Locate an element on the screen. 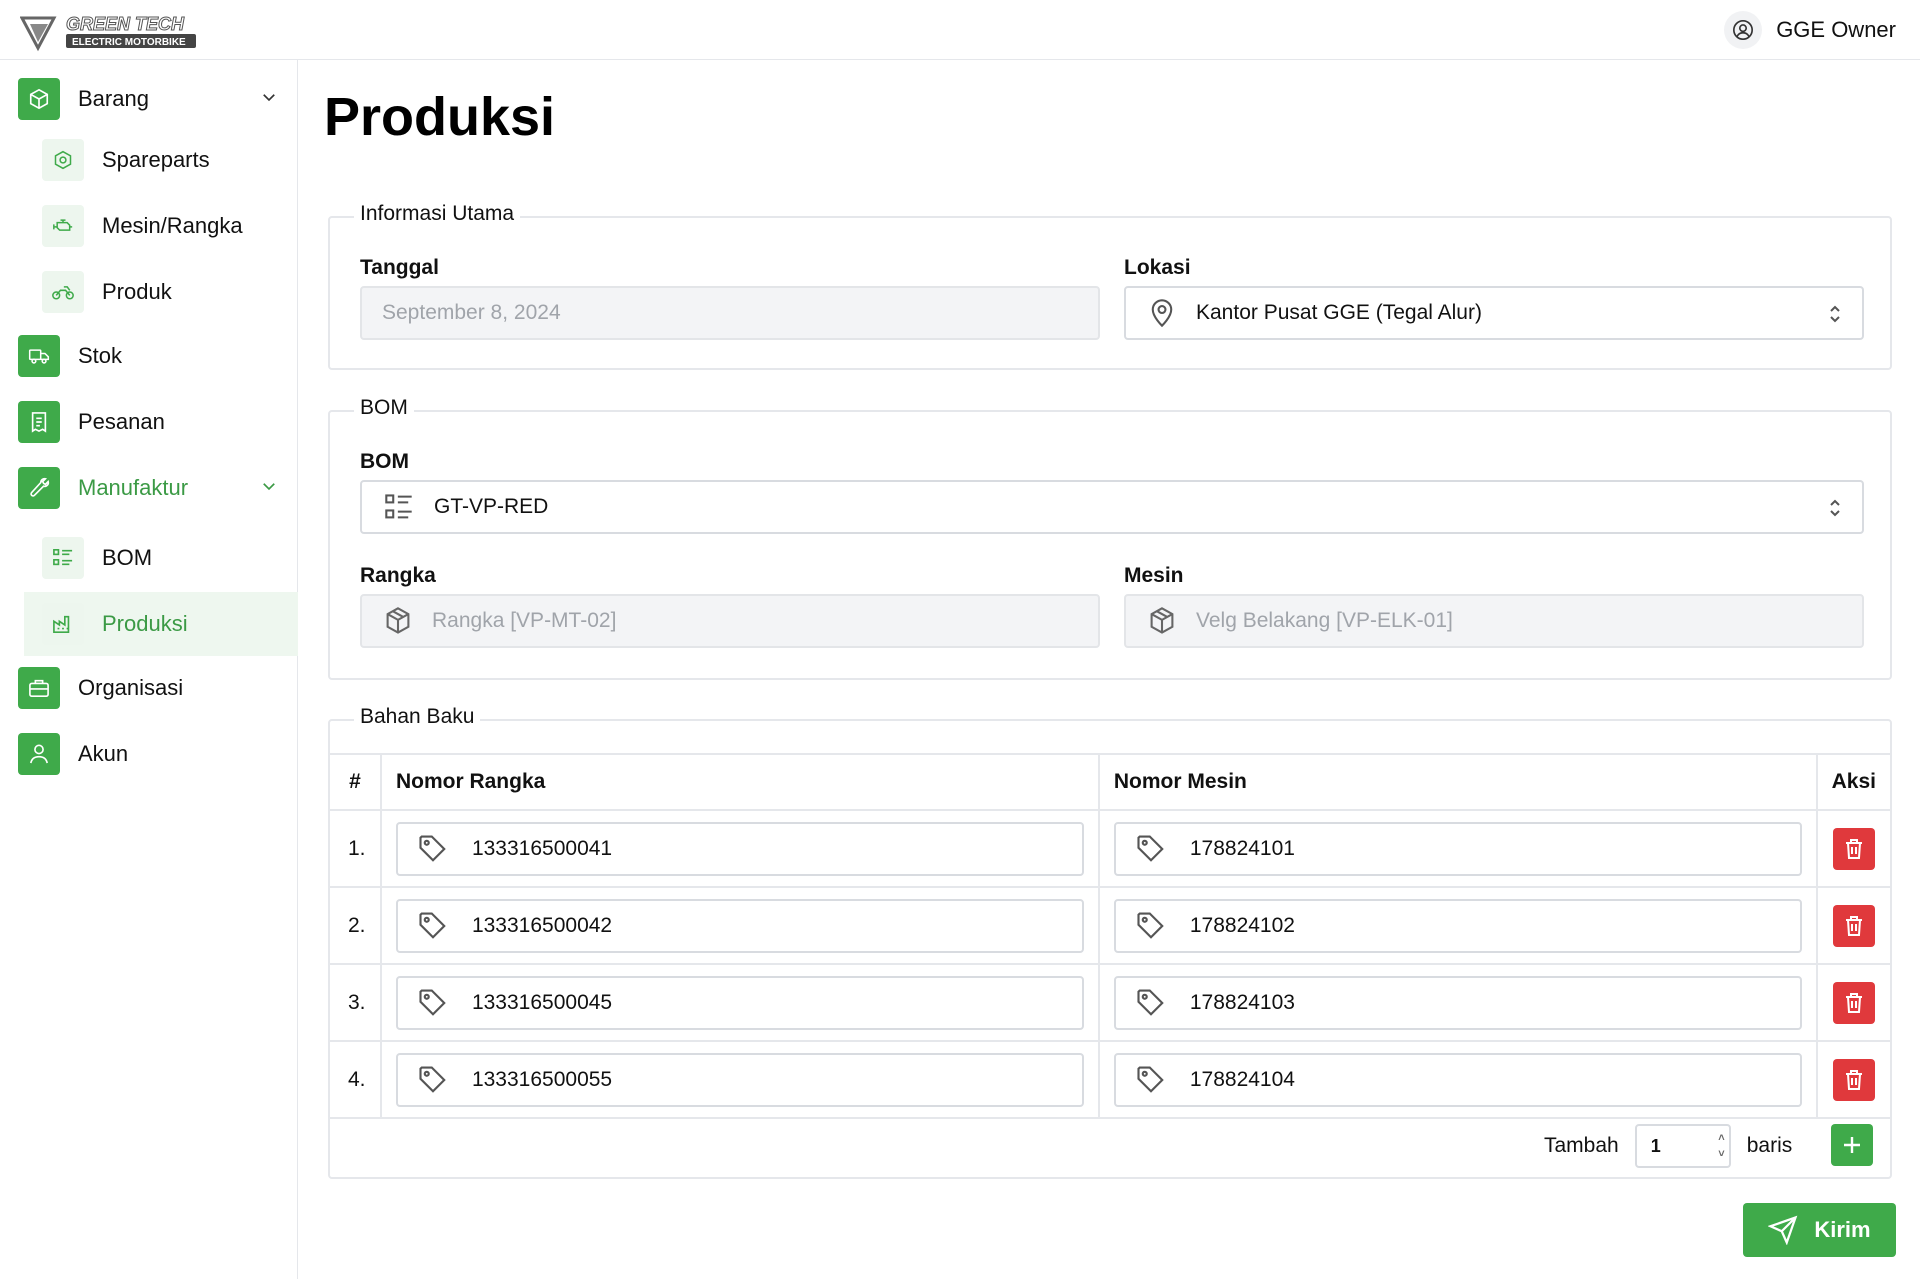 The width and height of the screenshot is (1920, 1279). fieldset-legend: Informasi Utama is located at coordinates (437, 214).